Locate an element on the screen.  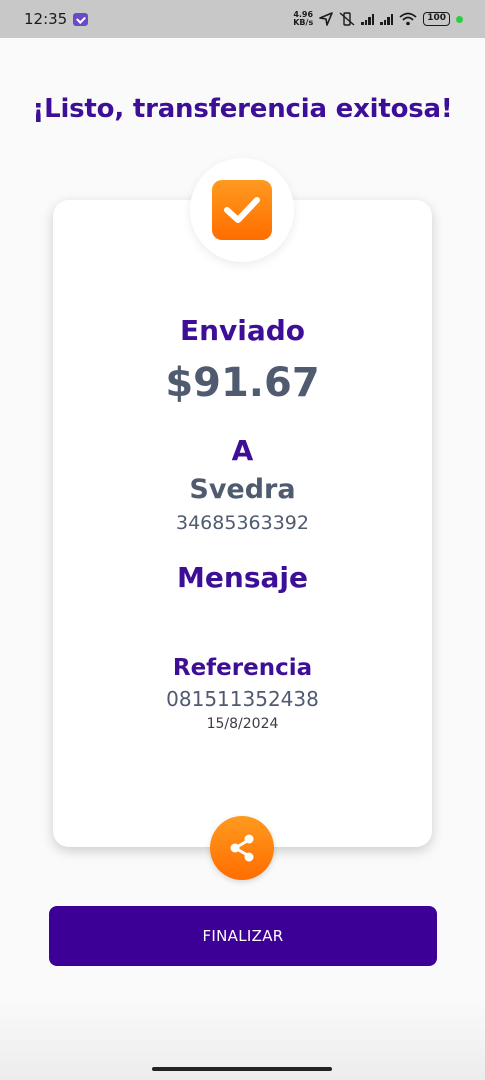
network-speed: 4.96 KB/s is located at coordinates (303, 19).